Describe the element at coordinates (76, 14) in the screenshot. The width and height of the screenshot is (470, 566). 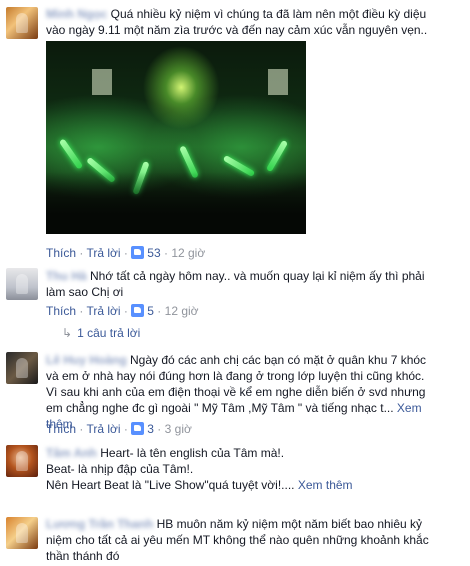
I see `comment-author: Minh Ngọc` at that location.